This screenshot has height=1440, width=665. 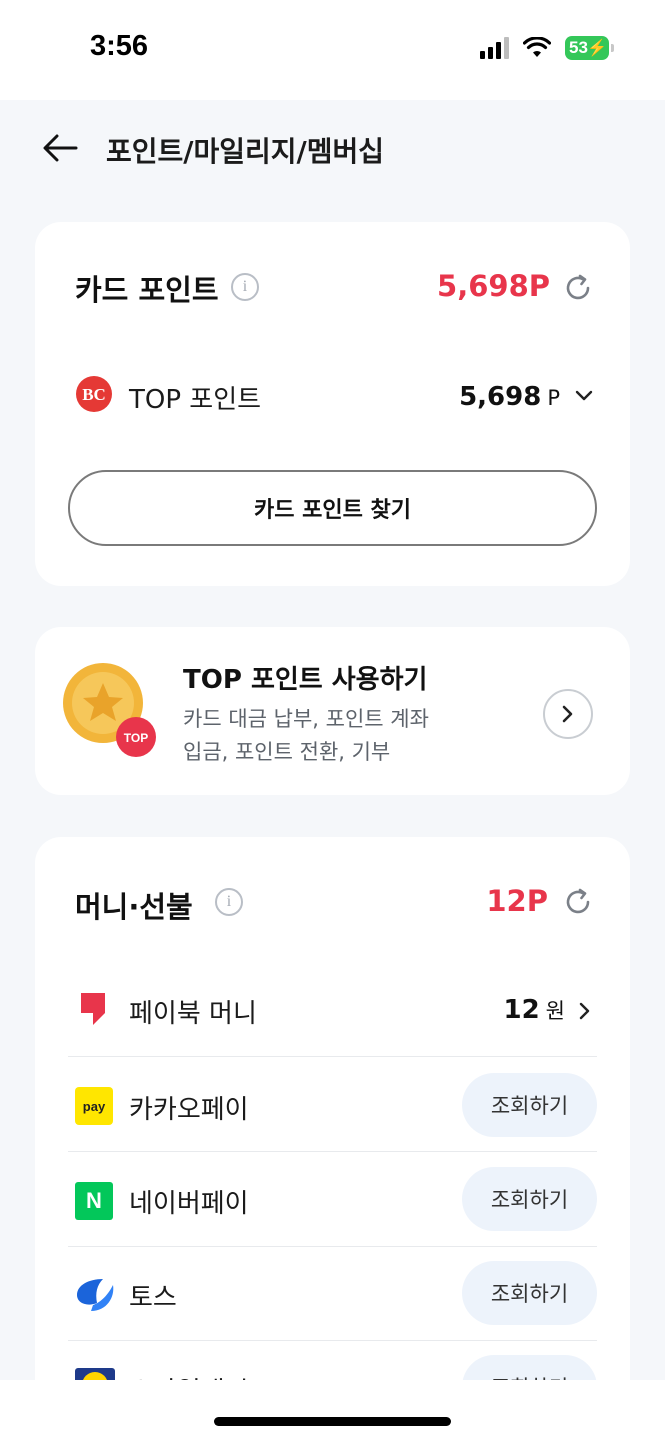 What do you see at coordinates (195, 400) in the screenshot?
I see `top-points-label: TOP 포인트` at bounding box center [195, 400].